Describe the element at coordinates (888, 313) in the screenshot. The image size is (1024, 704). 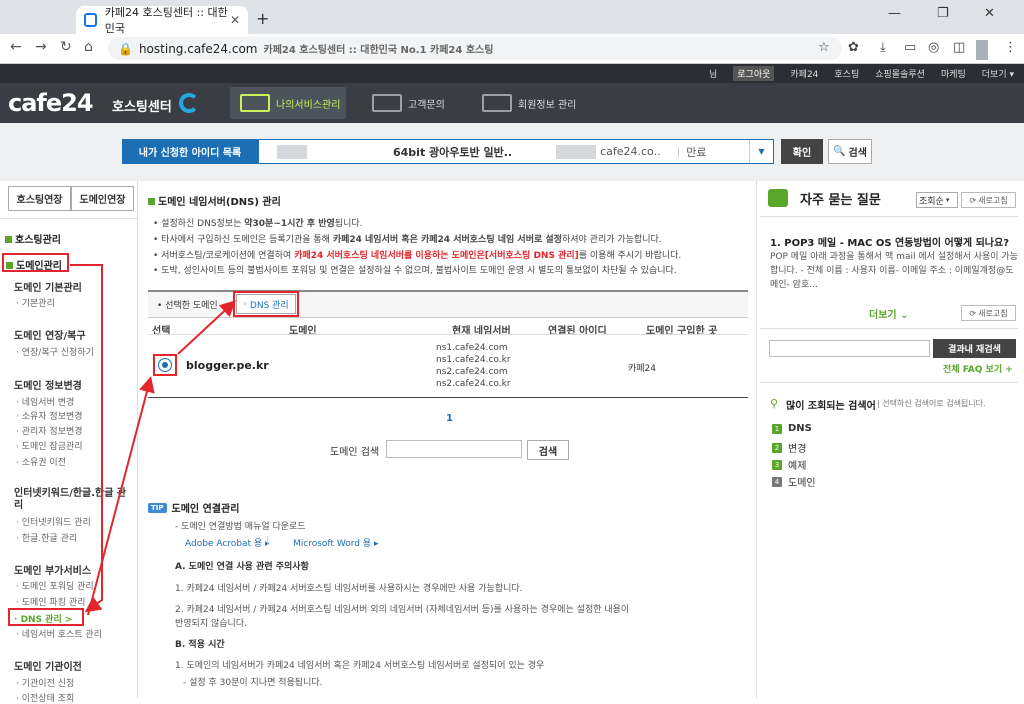
I see `faq-more-link: 더보기 ⌄` at that location.